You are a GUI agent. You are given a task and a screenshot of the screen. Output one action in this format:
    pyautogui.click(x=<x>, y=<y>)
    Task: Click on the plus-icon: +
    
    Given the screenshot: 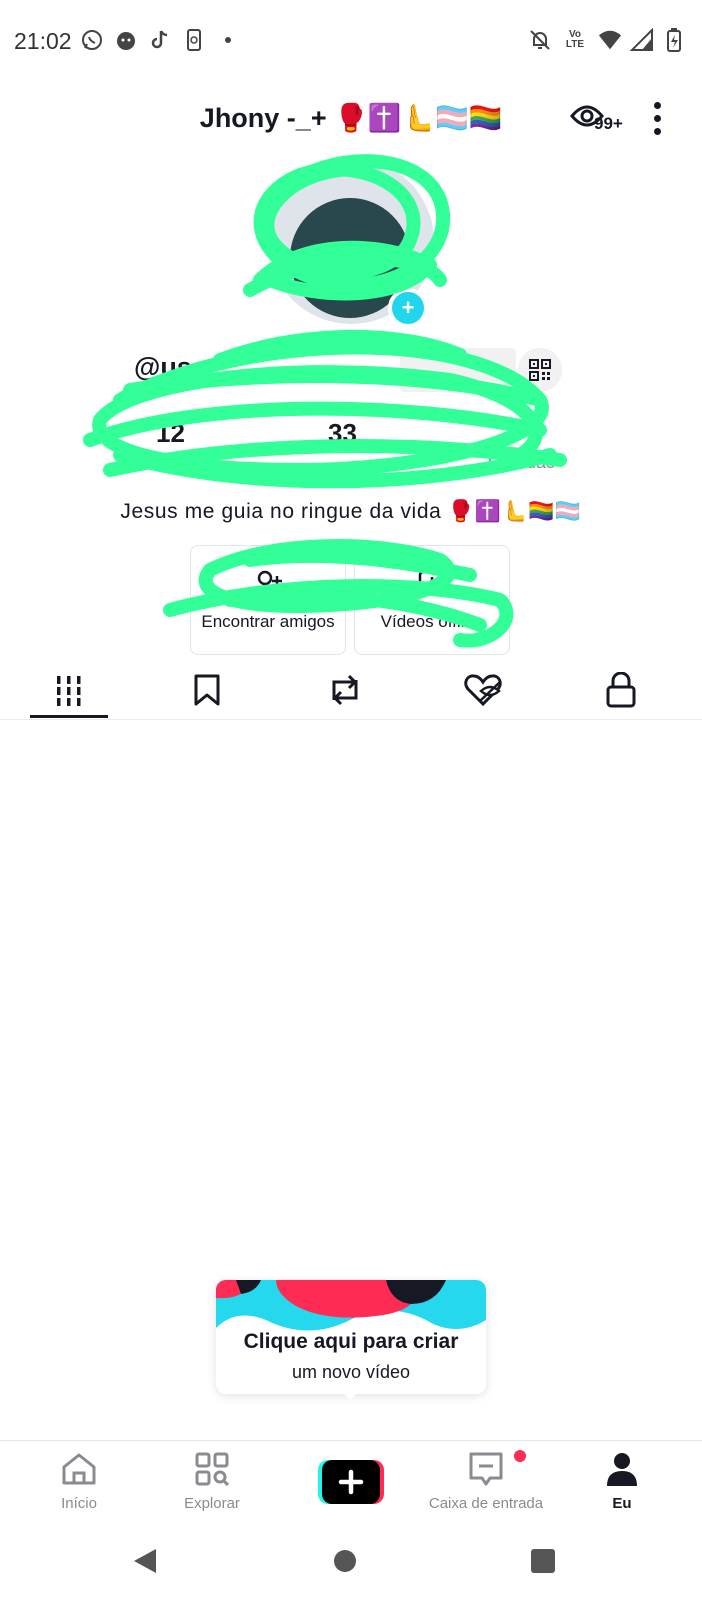 What is the action you would take?
    pyautogui.click(x=408, y=307)
    